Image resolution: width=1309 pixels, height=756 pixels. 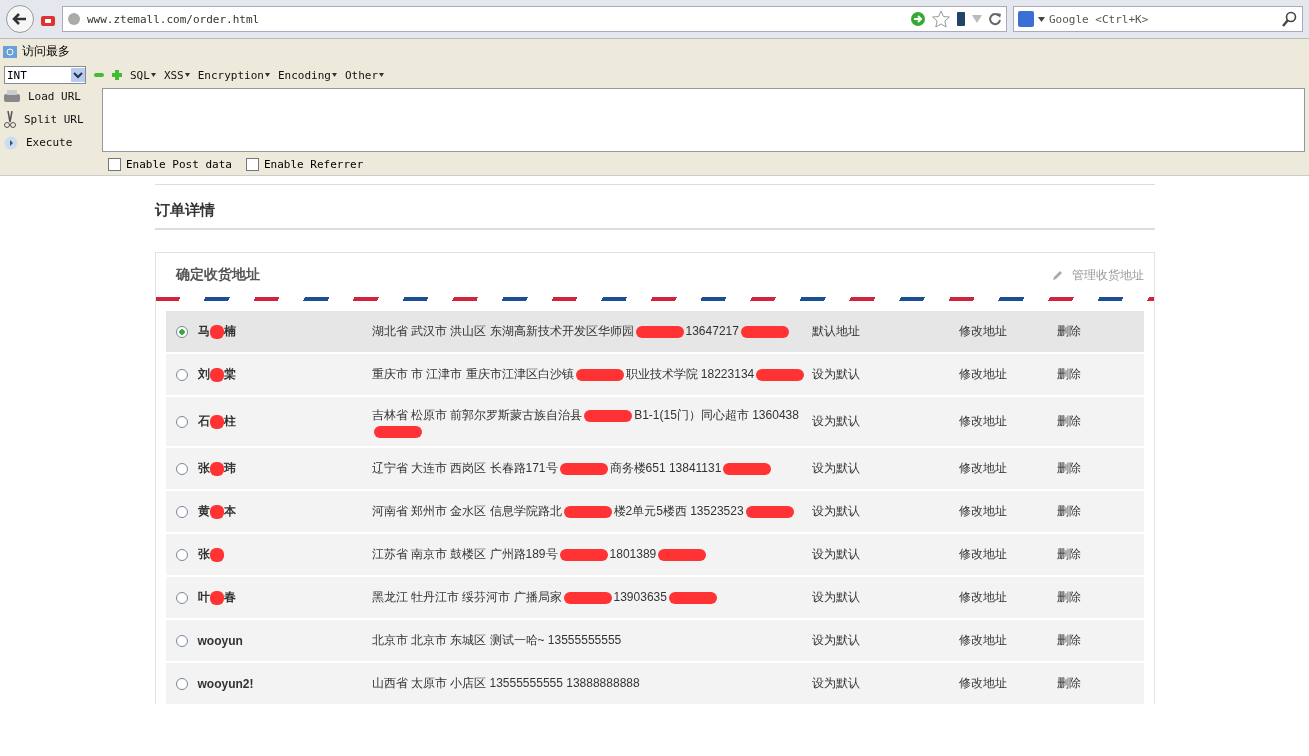 I want to click on action-button: Load URL, so click(x=54, y=96).